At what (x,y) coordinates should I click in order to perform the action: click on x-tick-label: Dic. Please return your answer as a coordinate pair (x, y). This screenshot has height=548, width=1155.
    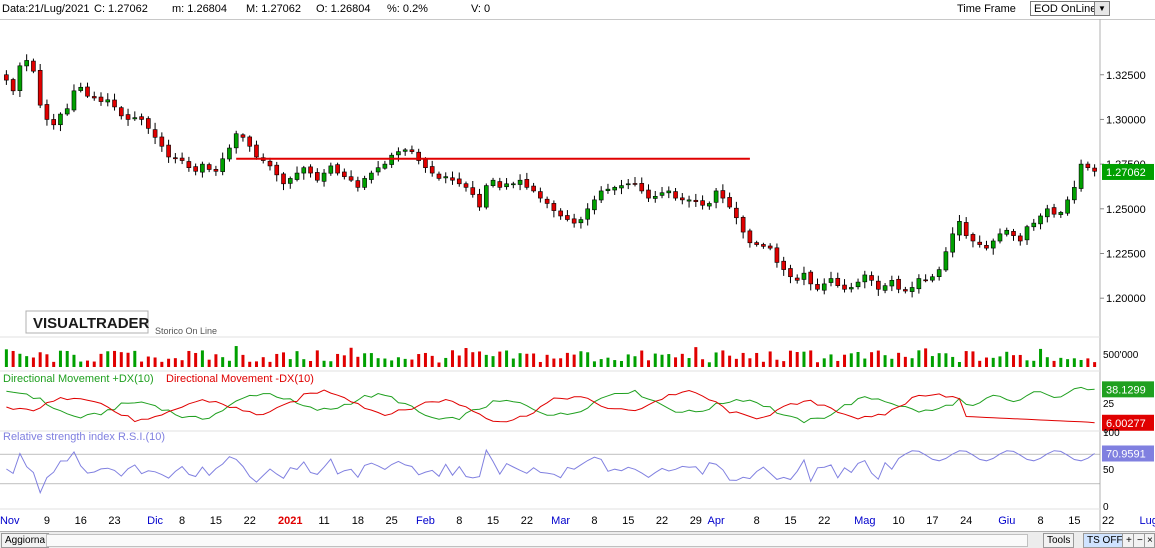
    Looking at the image, I should click on (155, 521).